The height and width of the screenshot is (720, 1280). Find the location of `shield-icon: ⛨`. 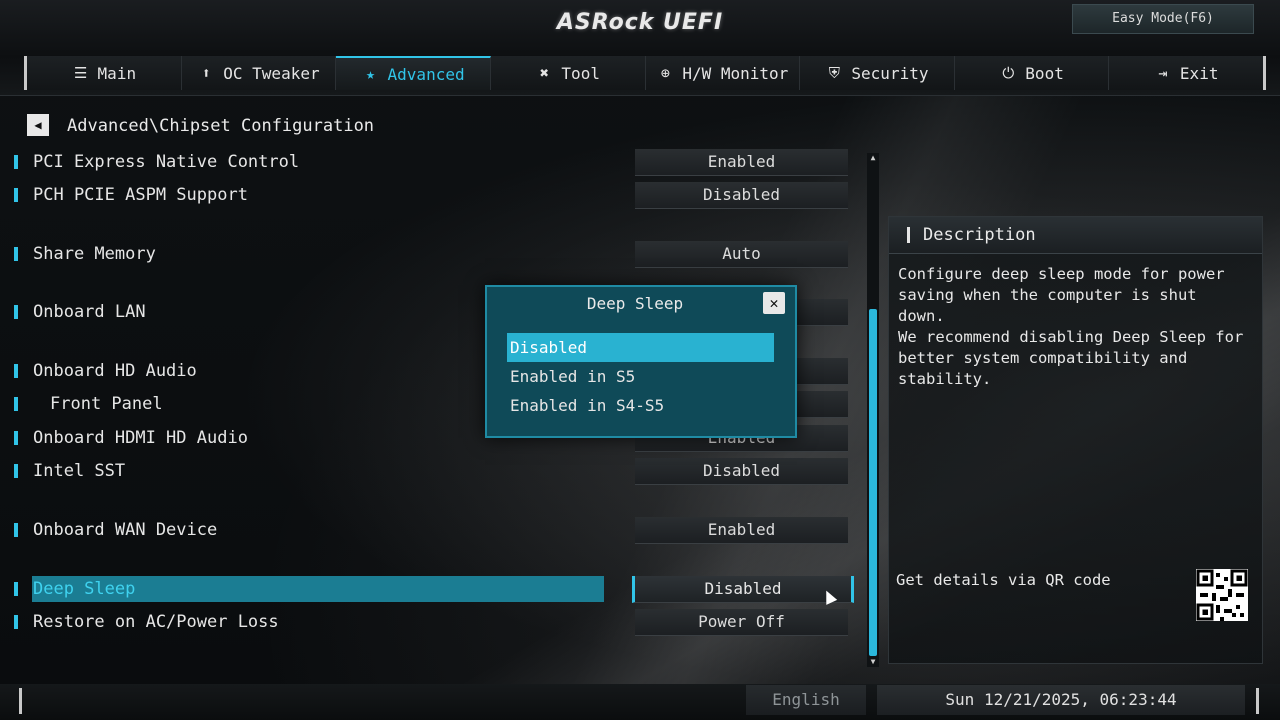

shield-icon: ⛨ is located at coordinates (834, 73).